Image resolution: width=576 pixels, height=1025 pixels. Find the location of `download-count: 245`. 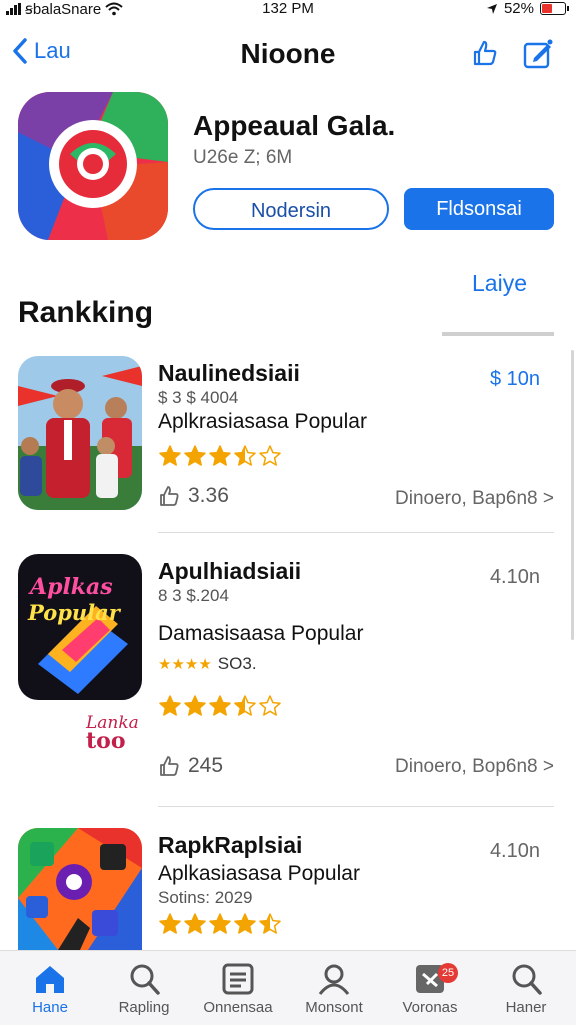

download-count: 245 is located at coordinates (206, 765).